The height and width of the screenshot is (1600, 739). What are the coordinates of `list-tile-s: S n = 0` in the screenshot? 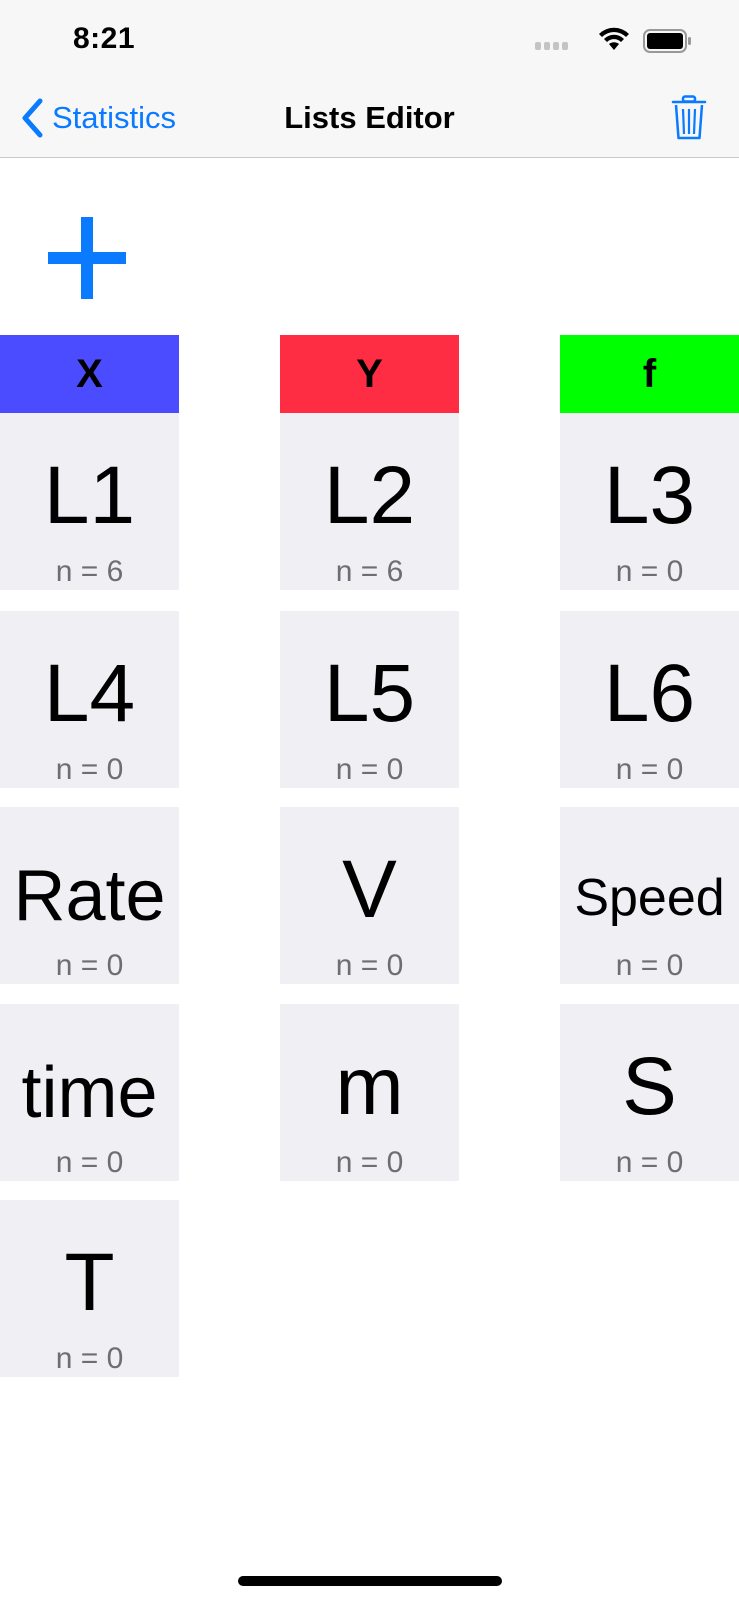 It's located at (649, 1092).